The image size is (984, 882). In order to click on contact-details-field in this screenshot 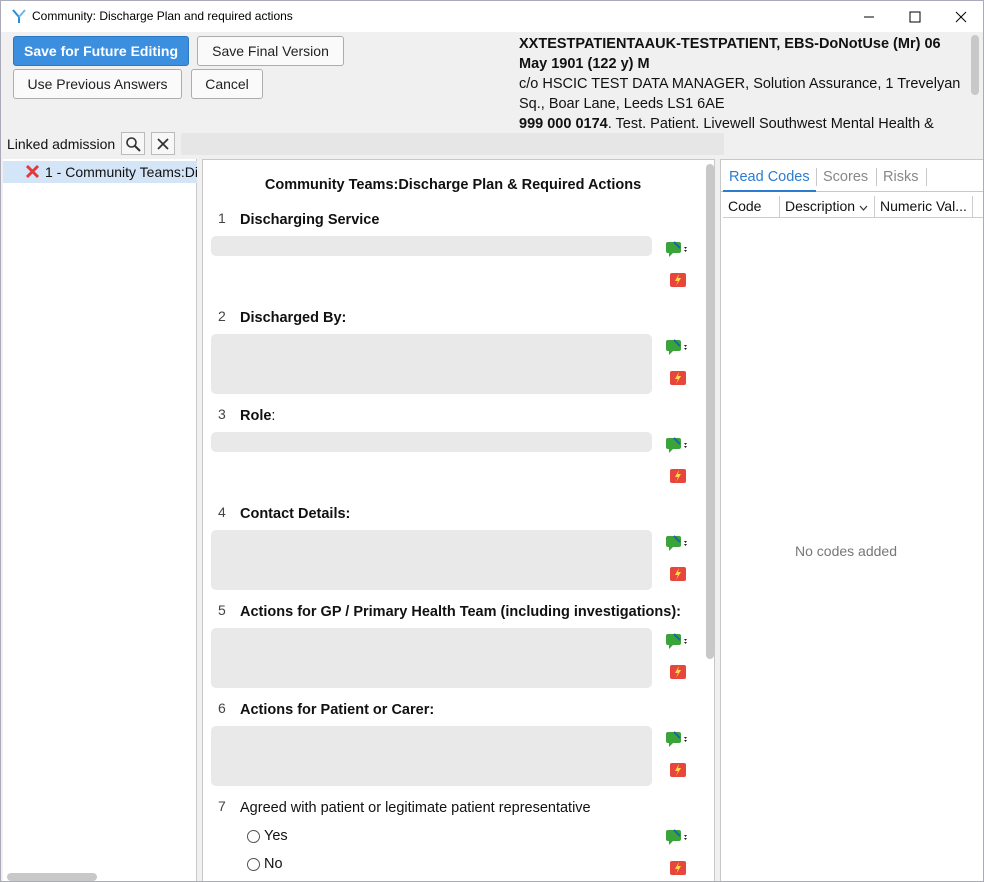, I will do `click(431, 560)`.